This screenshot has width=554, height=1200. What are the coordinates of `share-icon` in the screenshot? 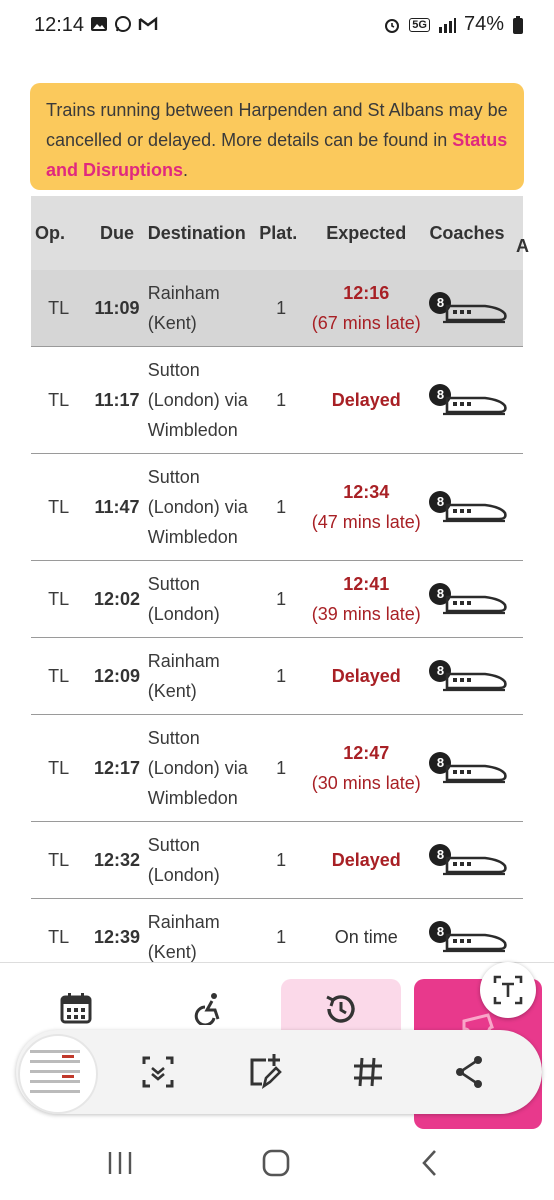 It's located at (470, 1072).